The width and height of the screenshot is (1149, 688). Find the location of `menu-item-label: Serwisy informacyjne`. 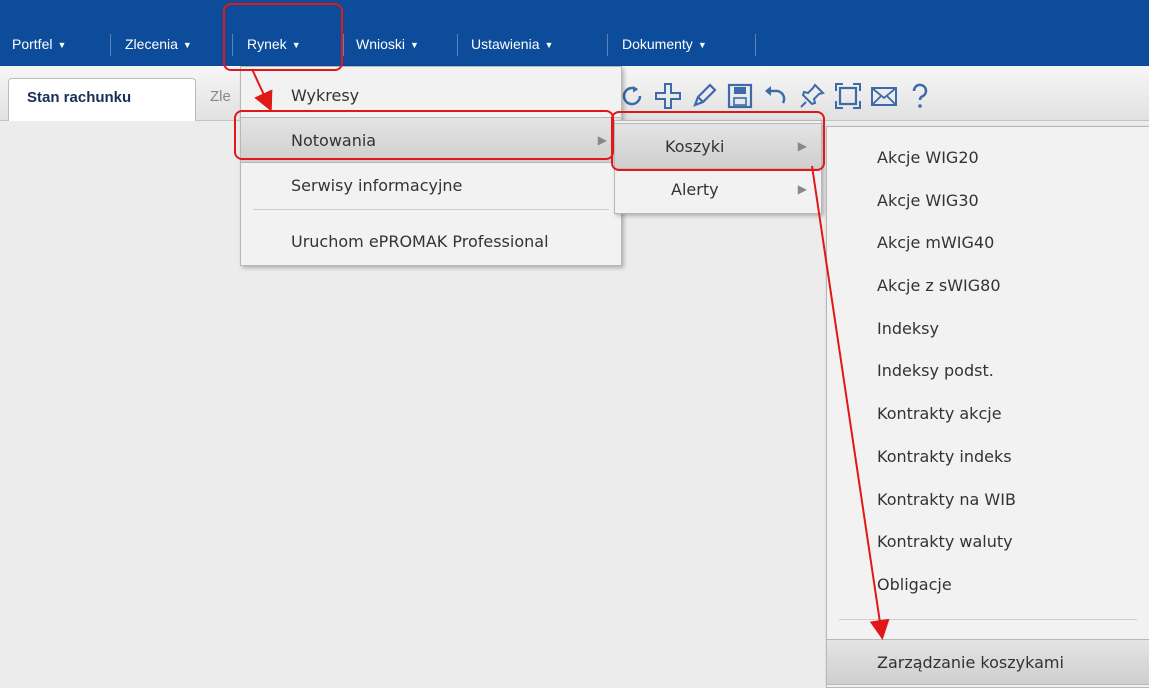

menu-item-label: Serwisy informacyjne is located at coordinates (377, 185).